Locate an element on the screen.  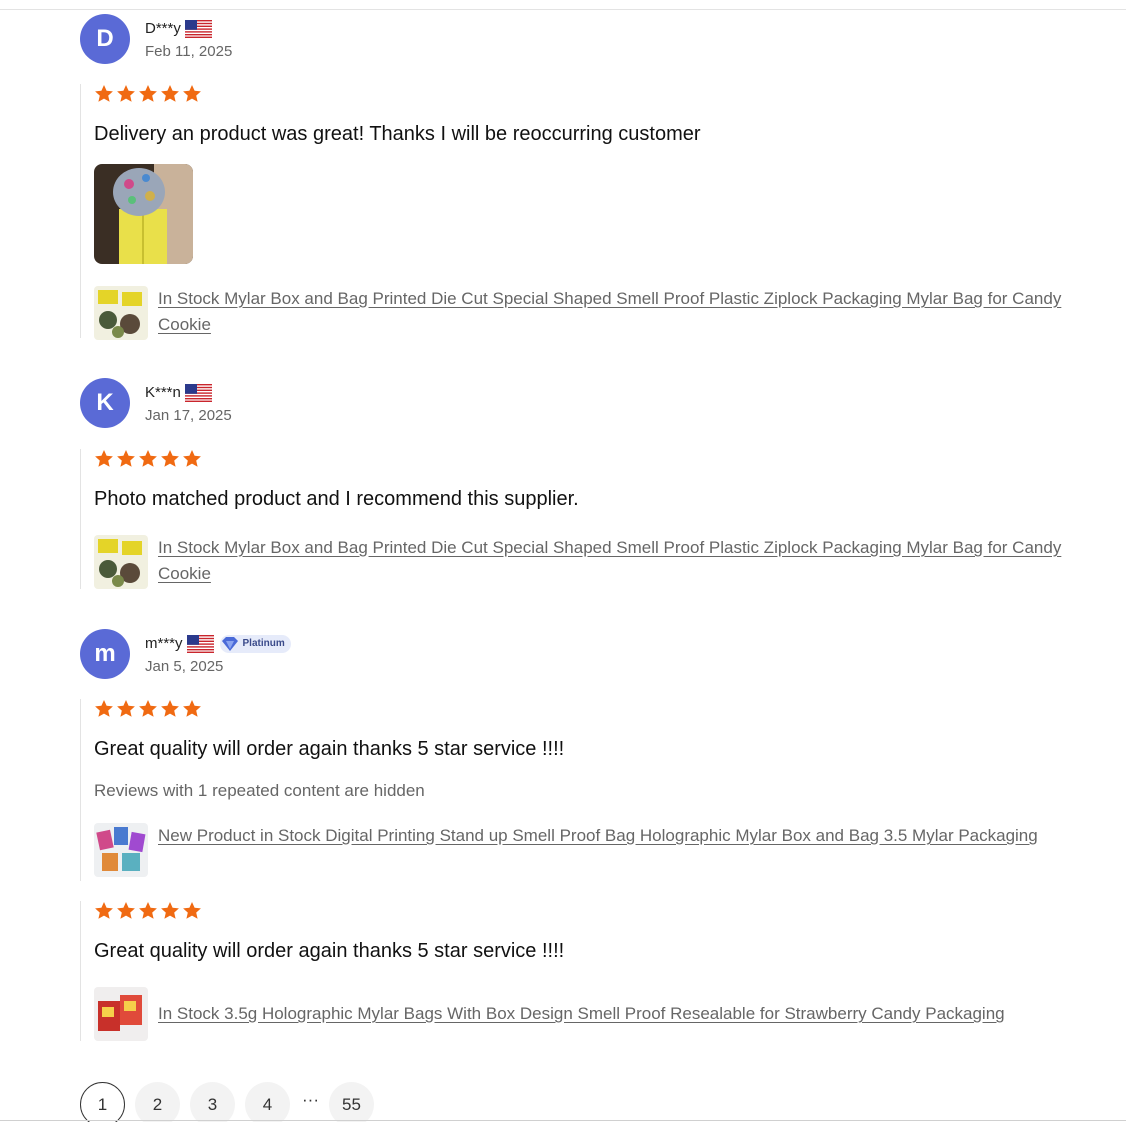
reviewer-name: K***n is located at coordinates (163, 392).